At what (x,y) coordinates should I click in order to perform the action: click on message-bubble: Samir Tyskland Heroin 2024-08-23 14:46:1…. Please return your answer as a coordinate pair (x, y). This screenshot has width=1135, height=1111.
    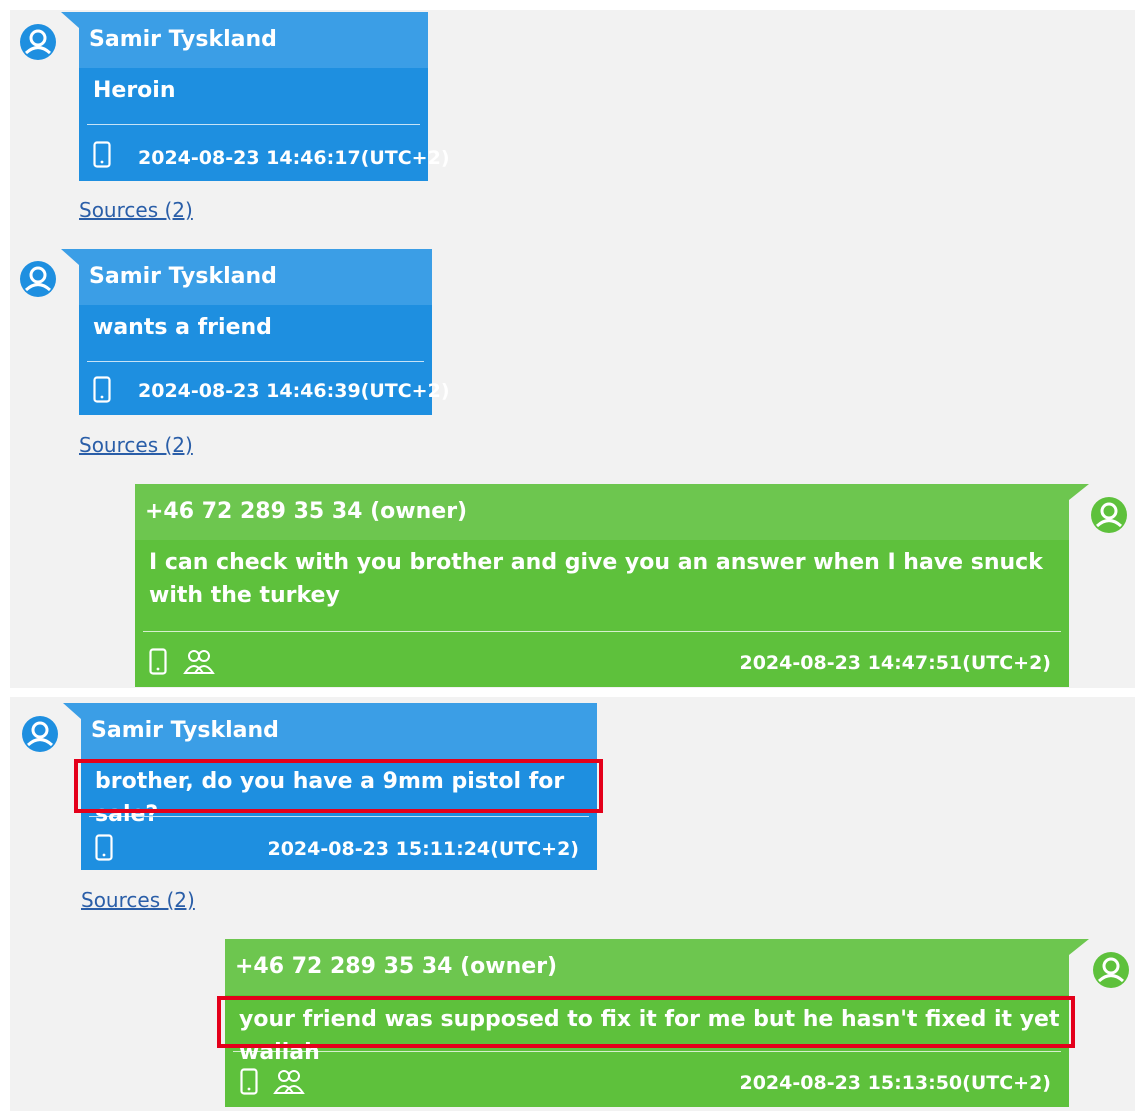
    Looking at the image, I should click on (255, 96).